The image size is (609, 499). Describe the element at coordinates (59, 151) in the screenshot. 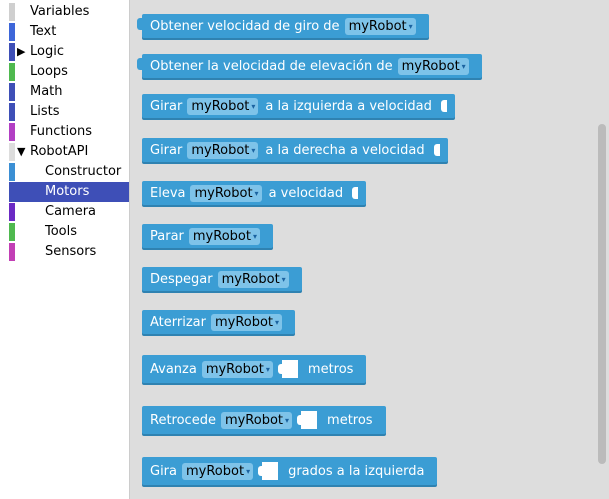

I see `category-label: RobotAPI` at that location.